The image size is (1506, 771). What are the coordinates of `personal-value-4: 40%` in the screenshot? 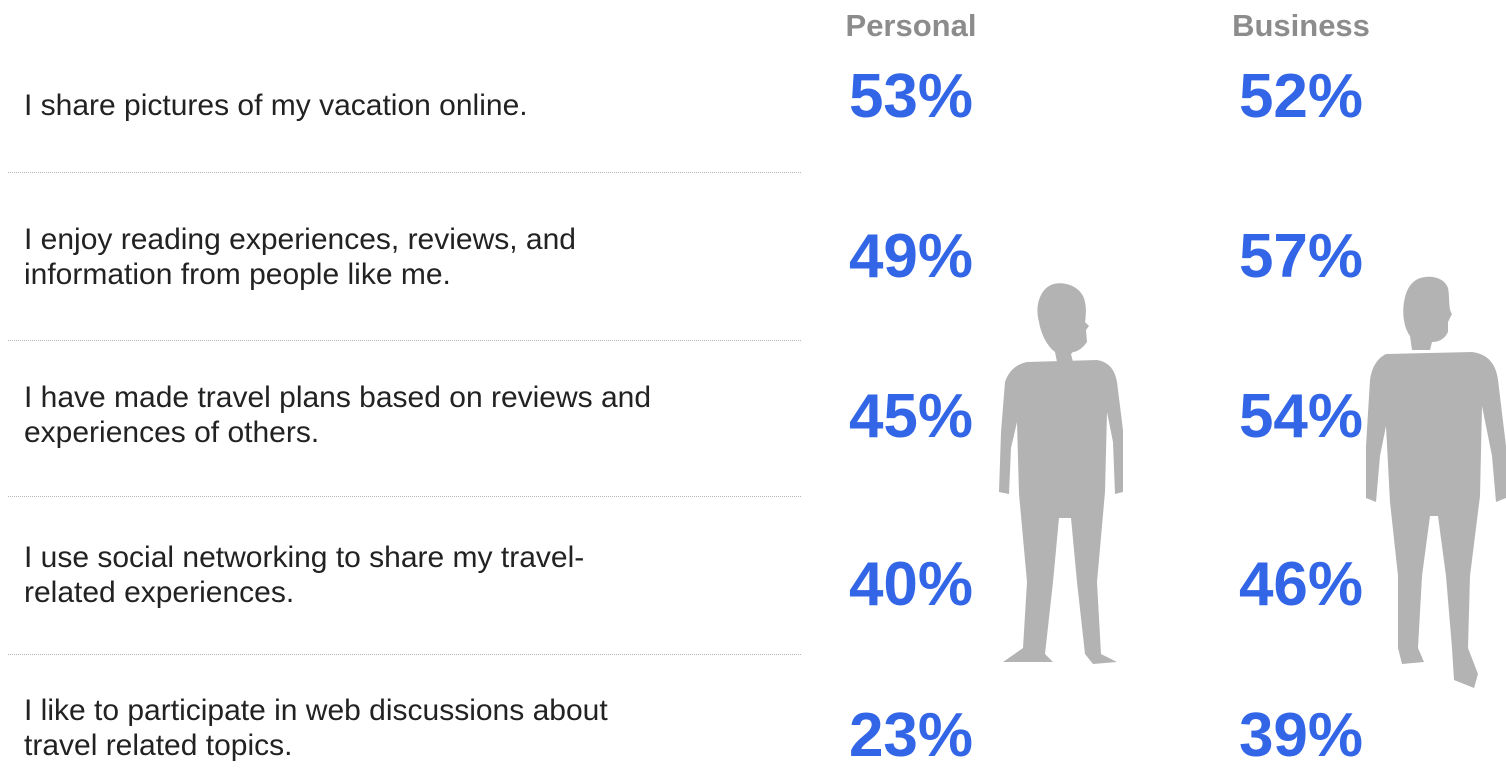 It's located at (911, 584).